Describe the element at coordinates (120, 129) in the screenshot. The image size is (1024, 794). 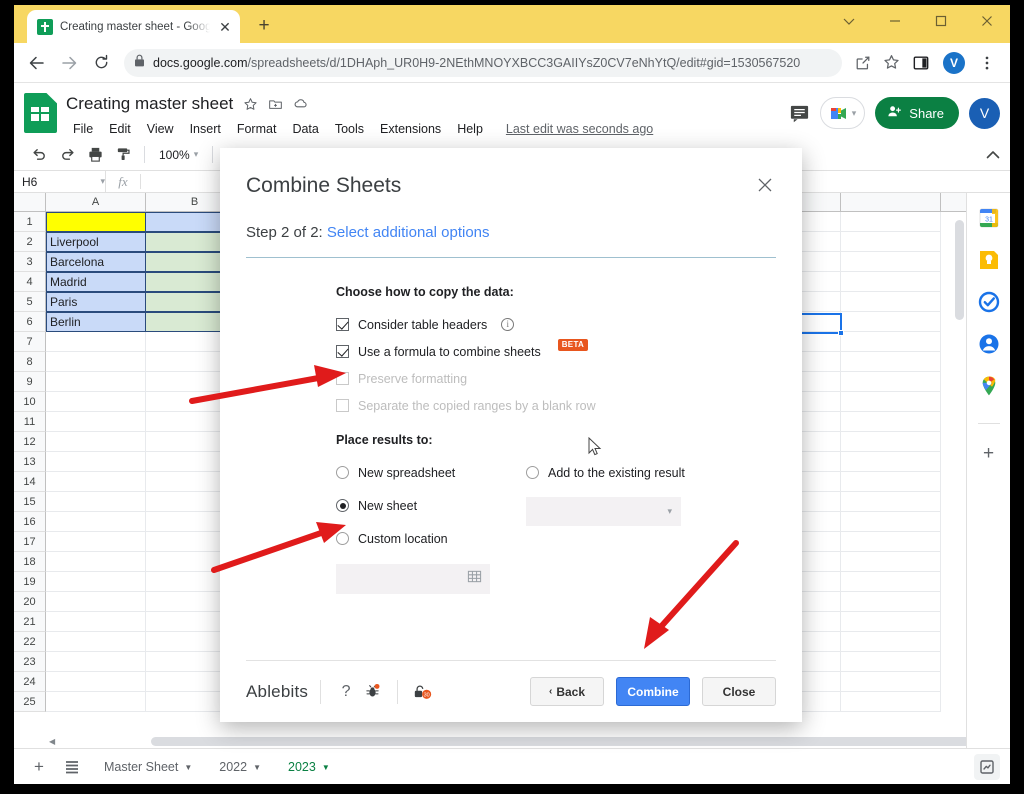
I see `menu-edit: Edit` at that location.